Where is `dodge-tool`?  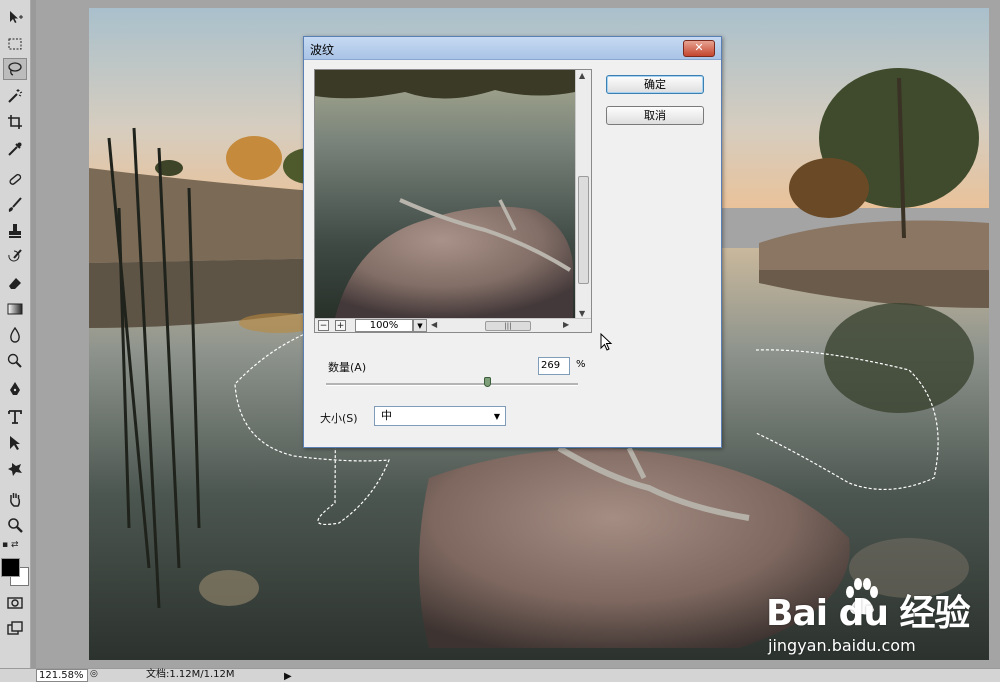
dodge-tool is located at coordinates (15, 361).